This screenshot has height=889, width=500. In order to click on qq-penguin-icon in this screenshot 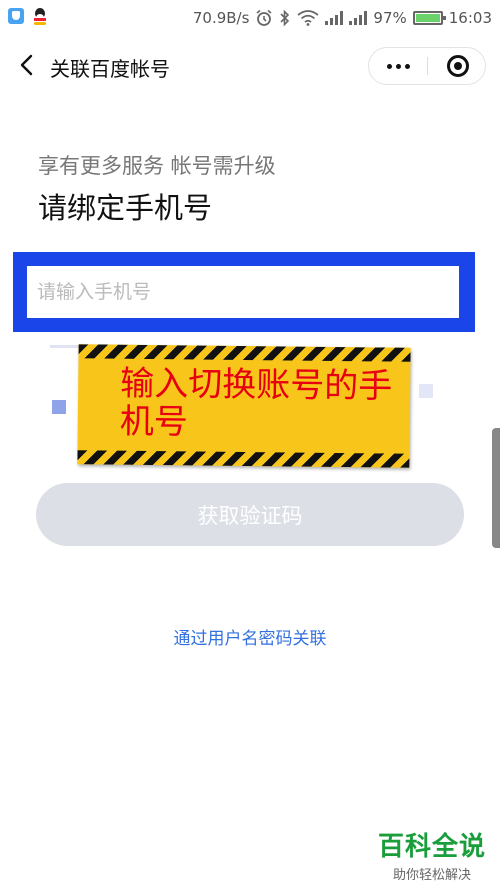, I will do `click(40, 17)`.